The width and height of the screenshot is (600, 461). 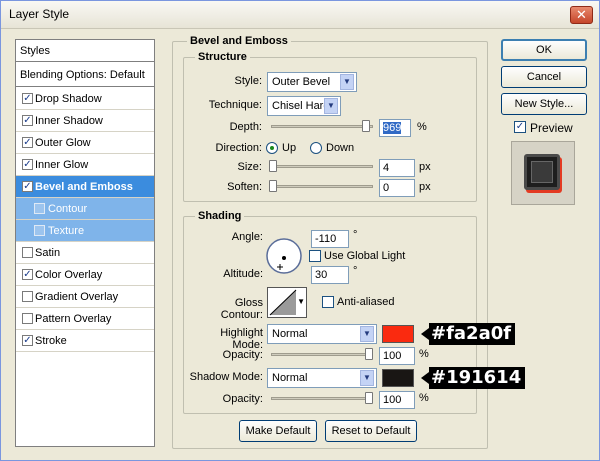 I want to click on direction-label: Direction:, so click(x=238, y=148).